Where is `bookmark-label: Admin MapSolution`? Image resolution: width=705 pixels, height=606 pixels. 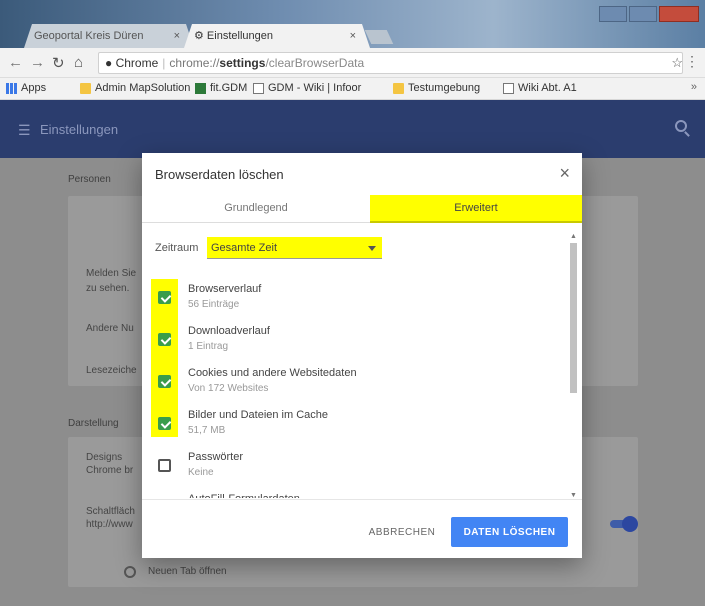 bookmark-label: Admin MapSolution is located at coordinates (143, 88).